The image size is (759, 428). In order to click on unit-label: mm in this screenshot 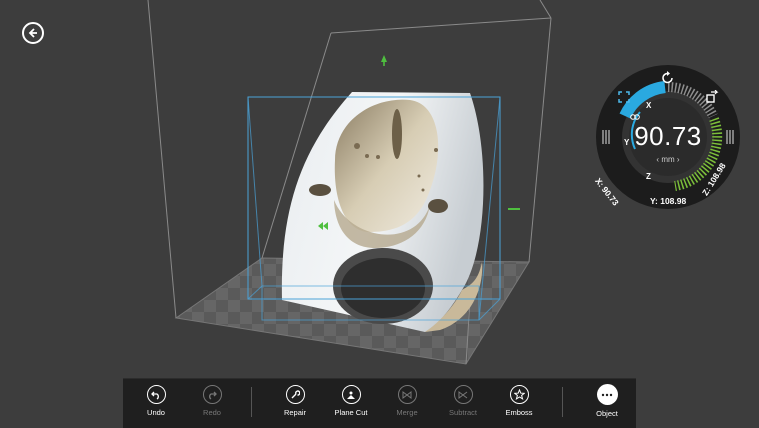, I will do `click(668, 159)`.